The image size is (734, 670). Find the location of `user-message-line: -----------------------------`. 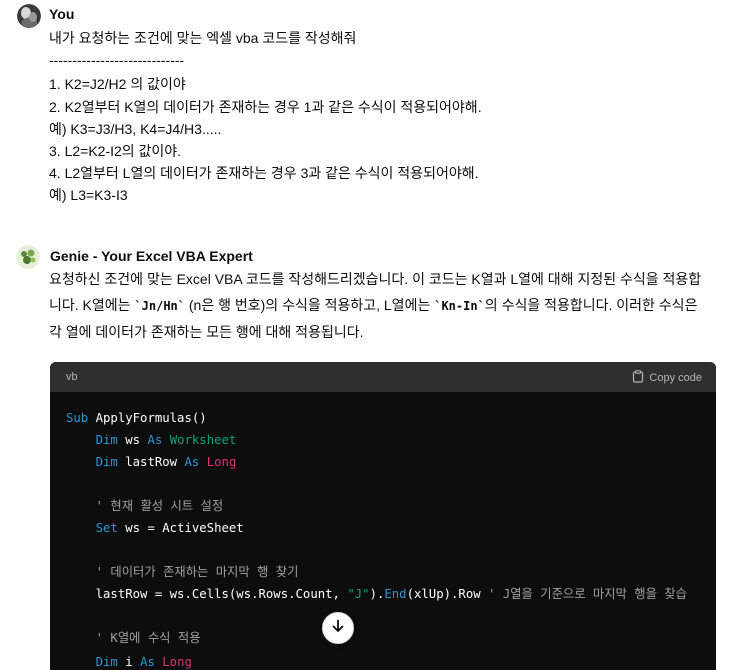

user-message-line: ----------------------------- is located at coordinates (117, 60).